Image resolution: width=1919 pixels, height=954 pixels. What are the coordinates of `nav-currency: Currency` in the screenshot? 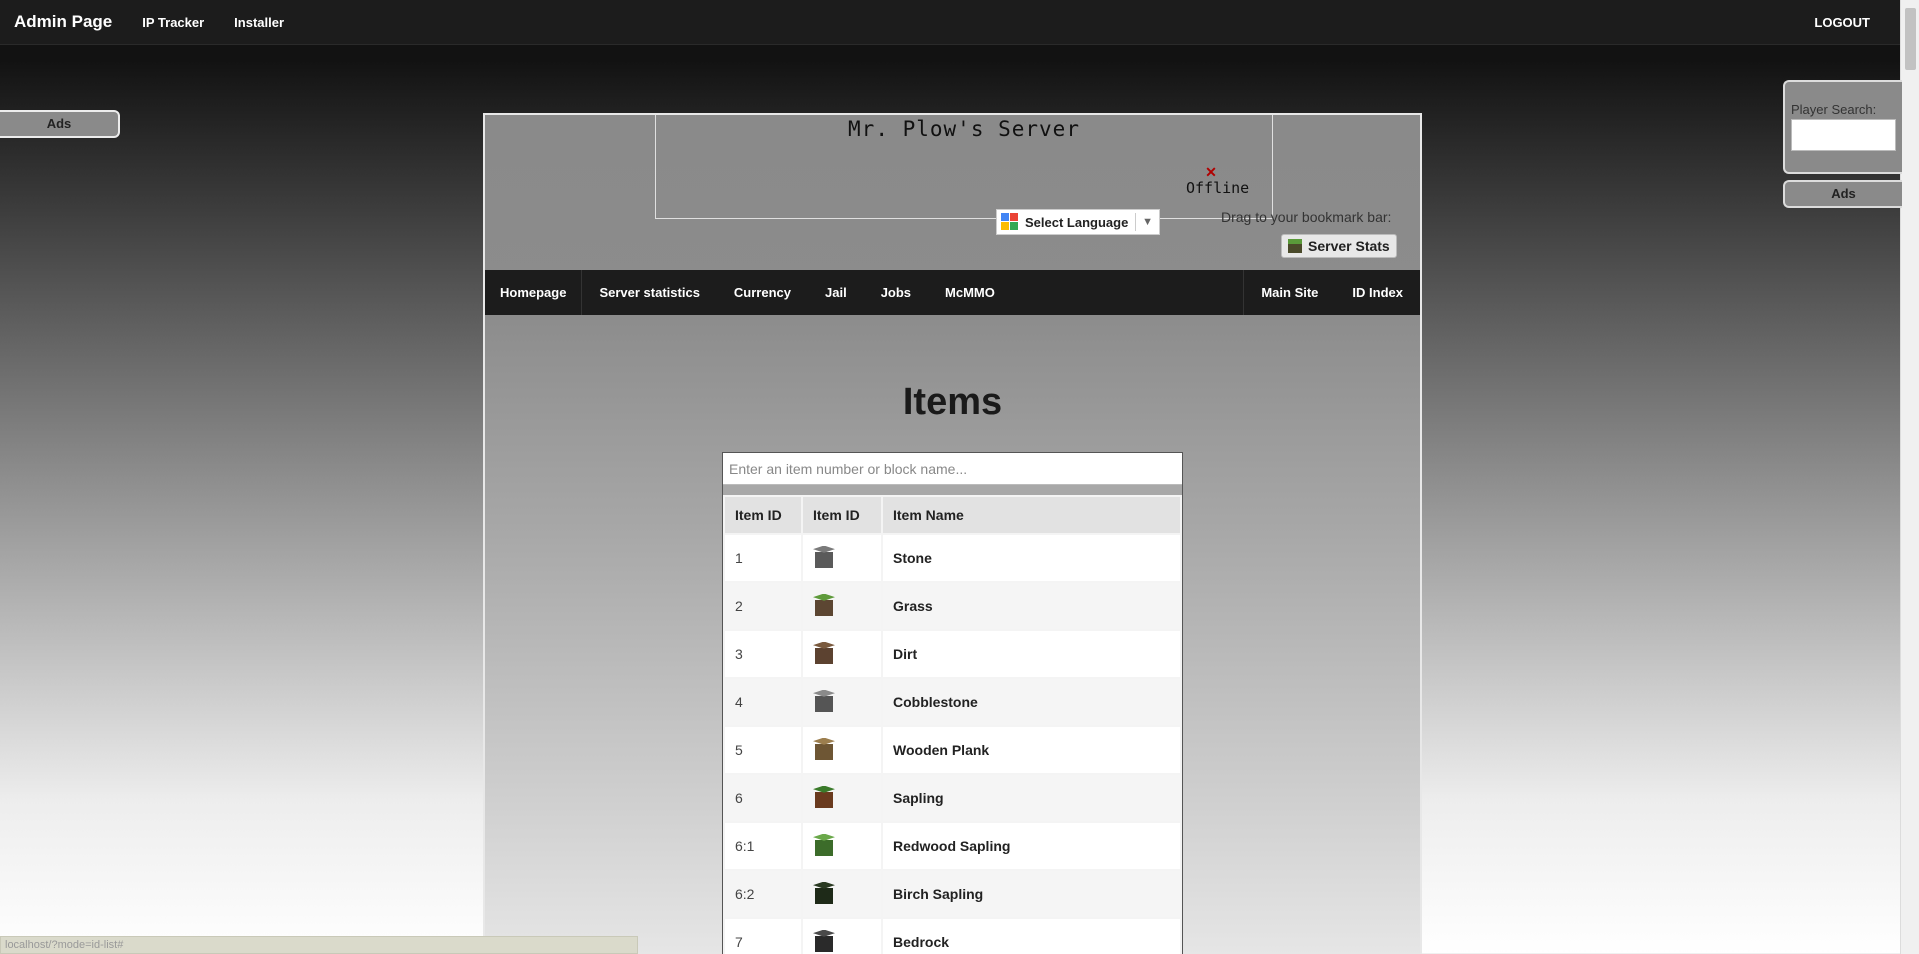 It's located at (762, 292).